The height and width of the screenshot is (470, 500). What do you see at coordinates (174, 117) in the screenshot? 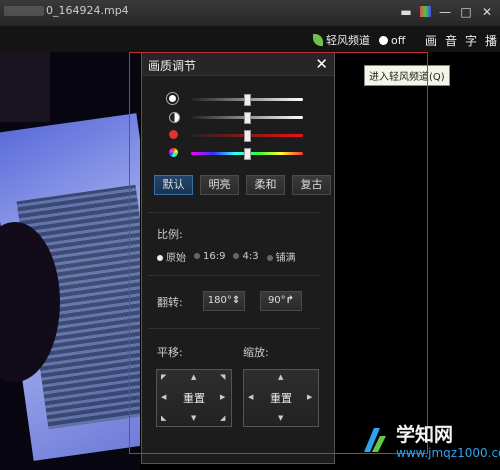
I see `contrast-icon` at bounding box center [174, 117].